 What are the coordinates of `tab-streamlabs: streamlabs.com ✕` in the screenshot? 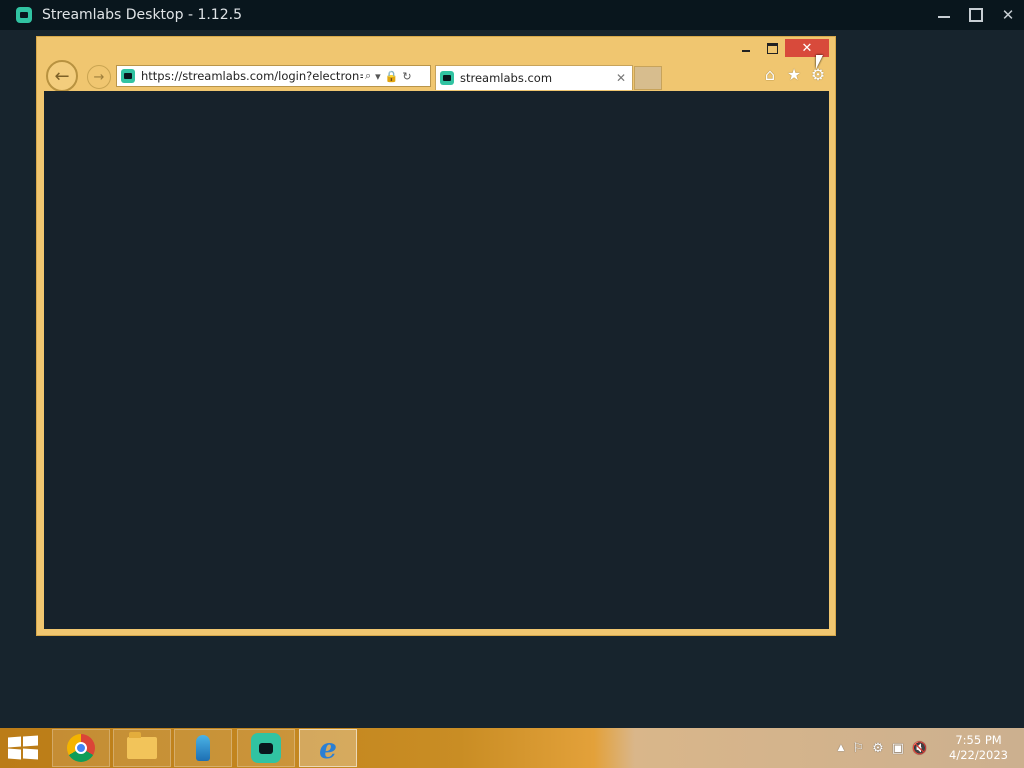 It's located at (534, 77).